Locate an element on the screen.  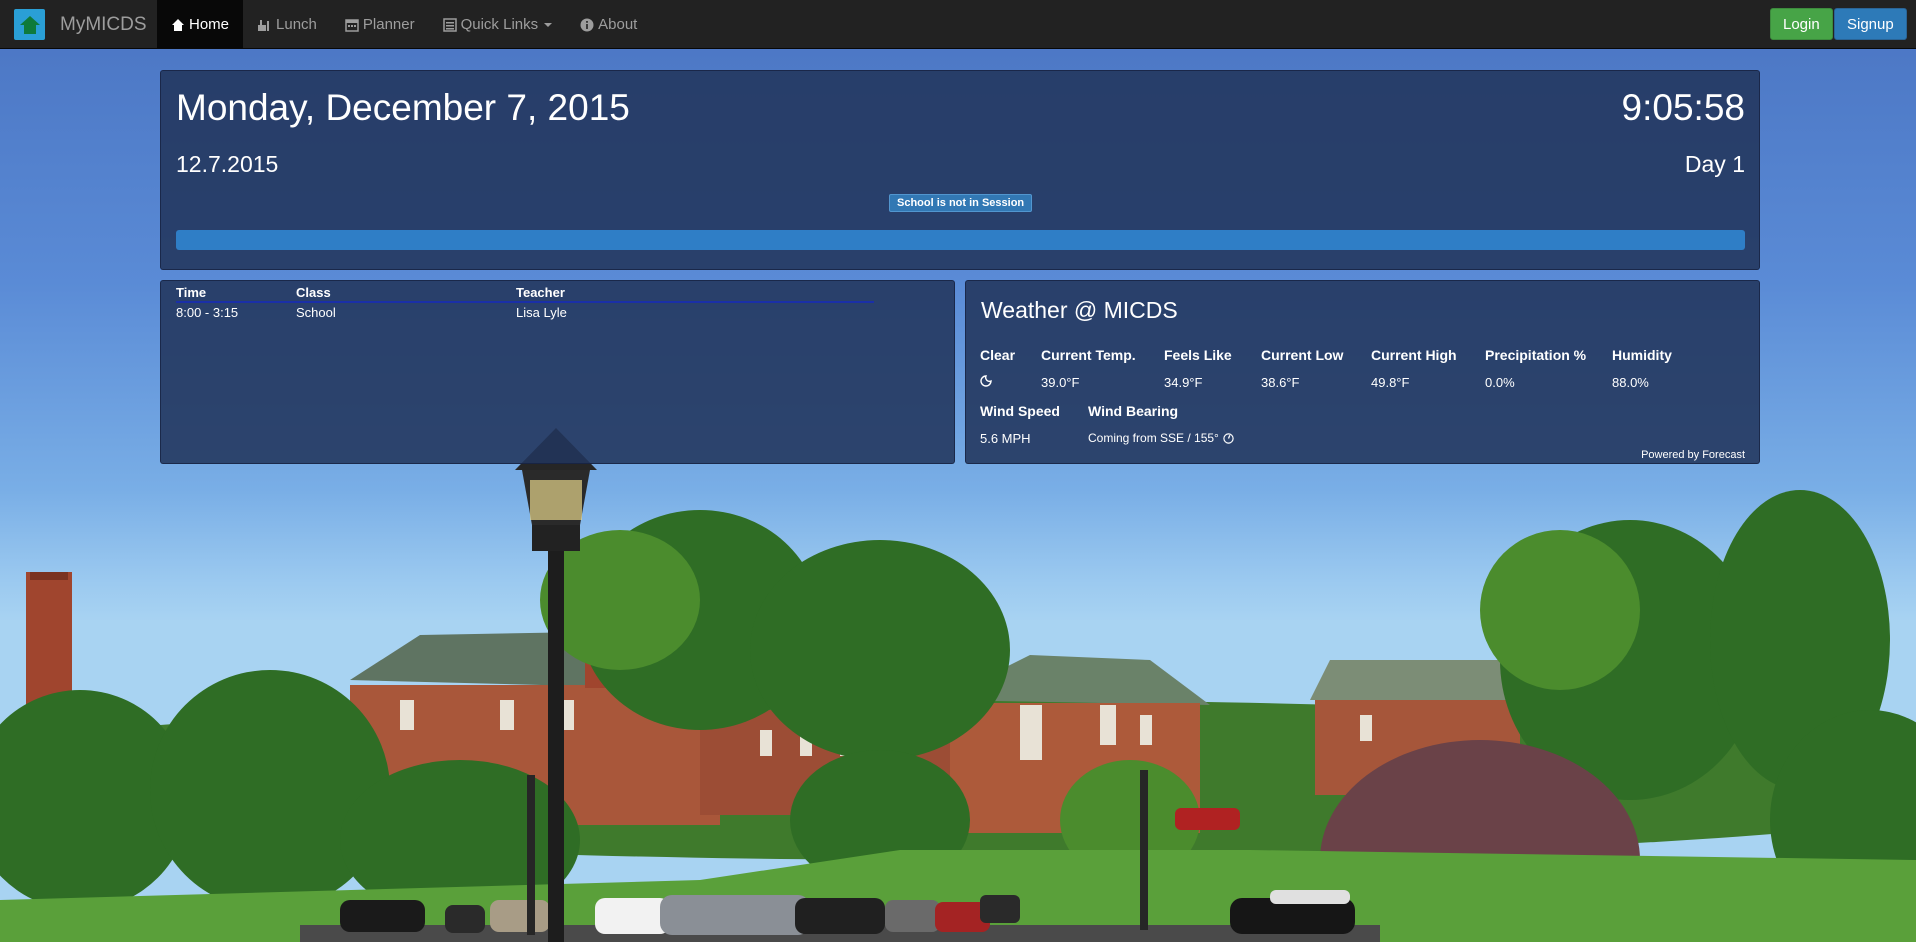
nav-planner-label: Planner is located at coordinates (388, 24).